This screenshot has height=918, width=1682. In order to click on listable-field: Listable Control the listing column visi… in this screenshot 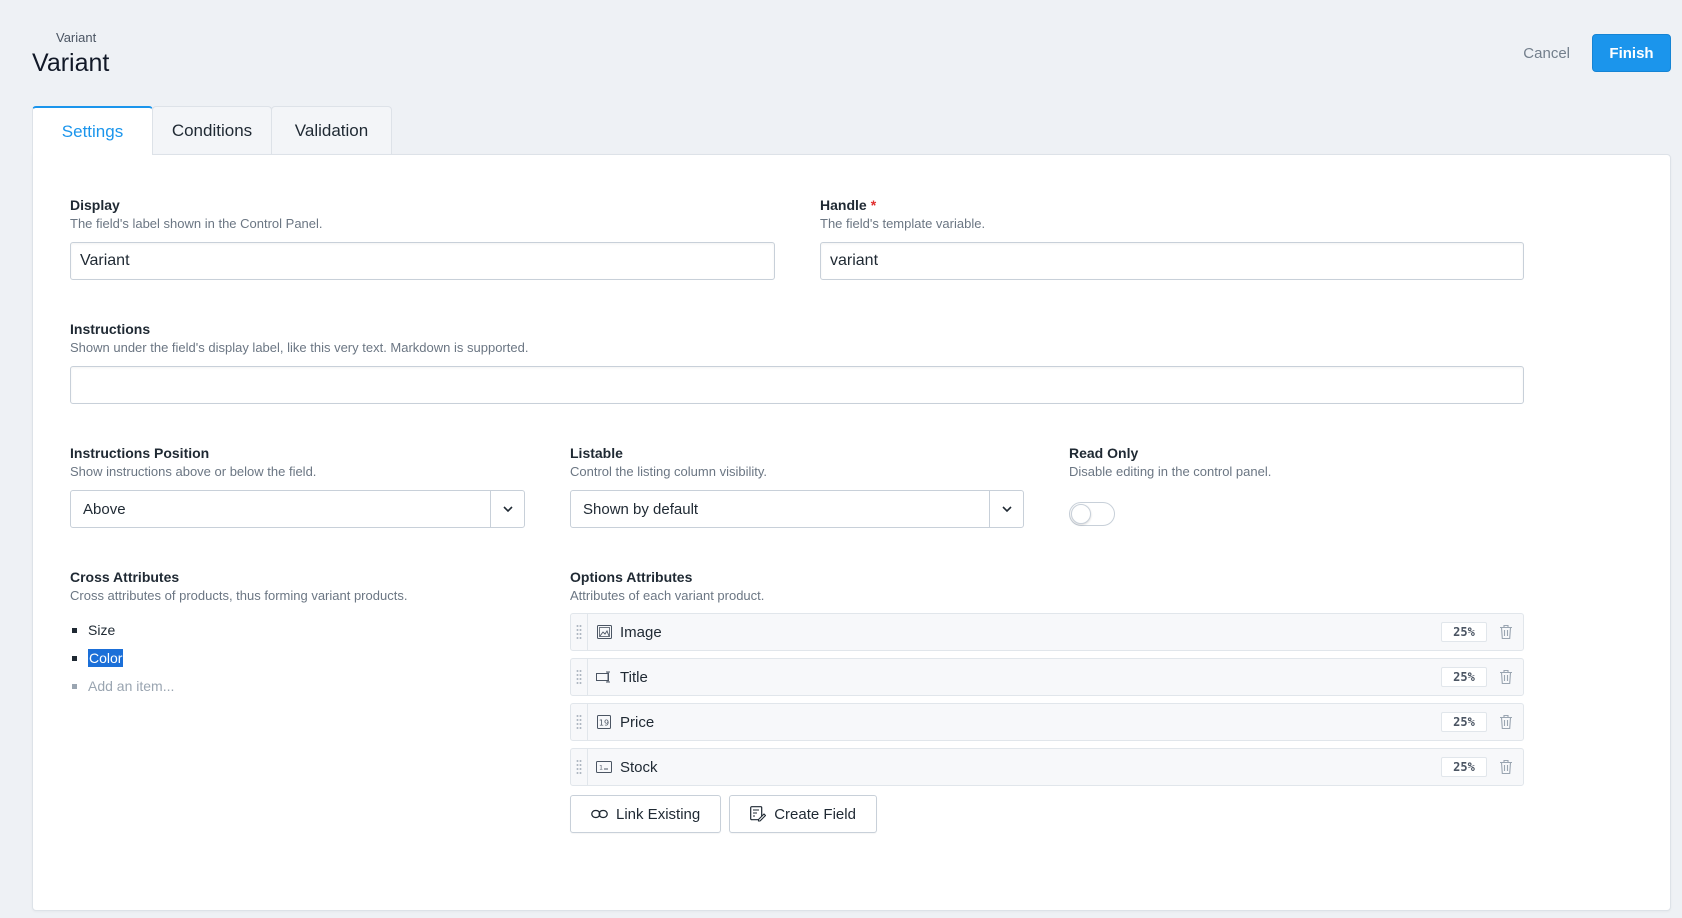, I will do `click(797, 486)`.